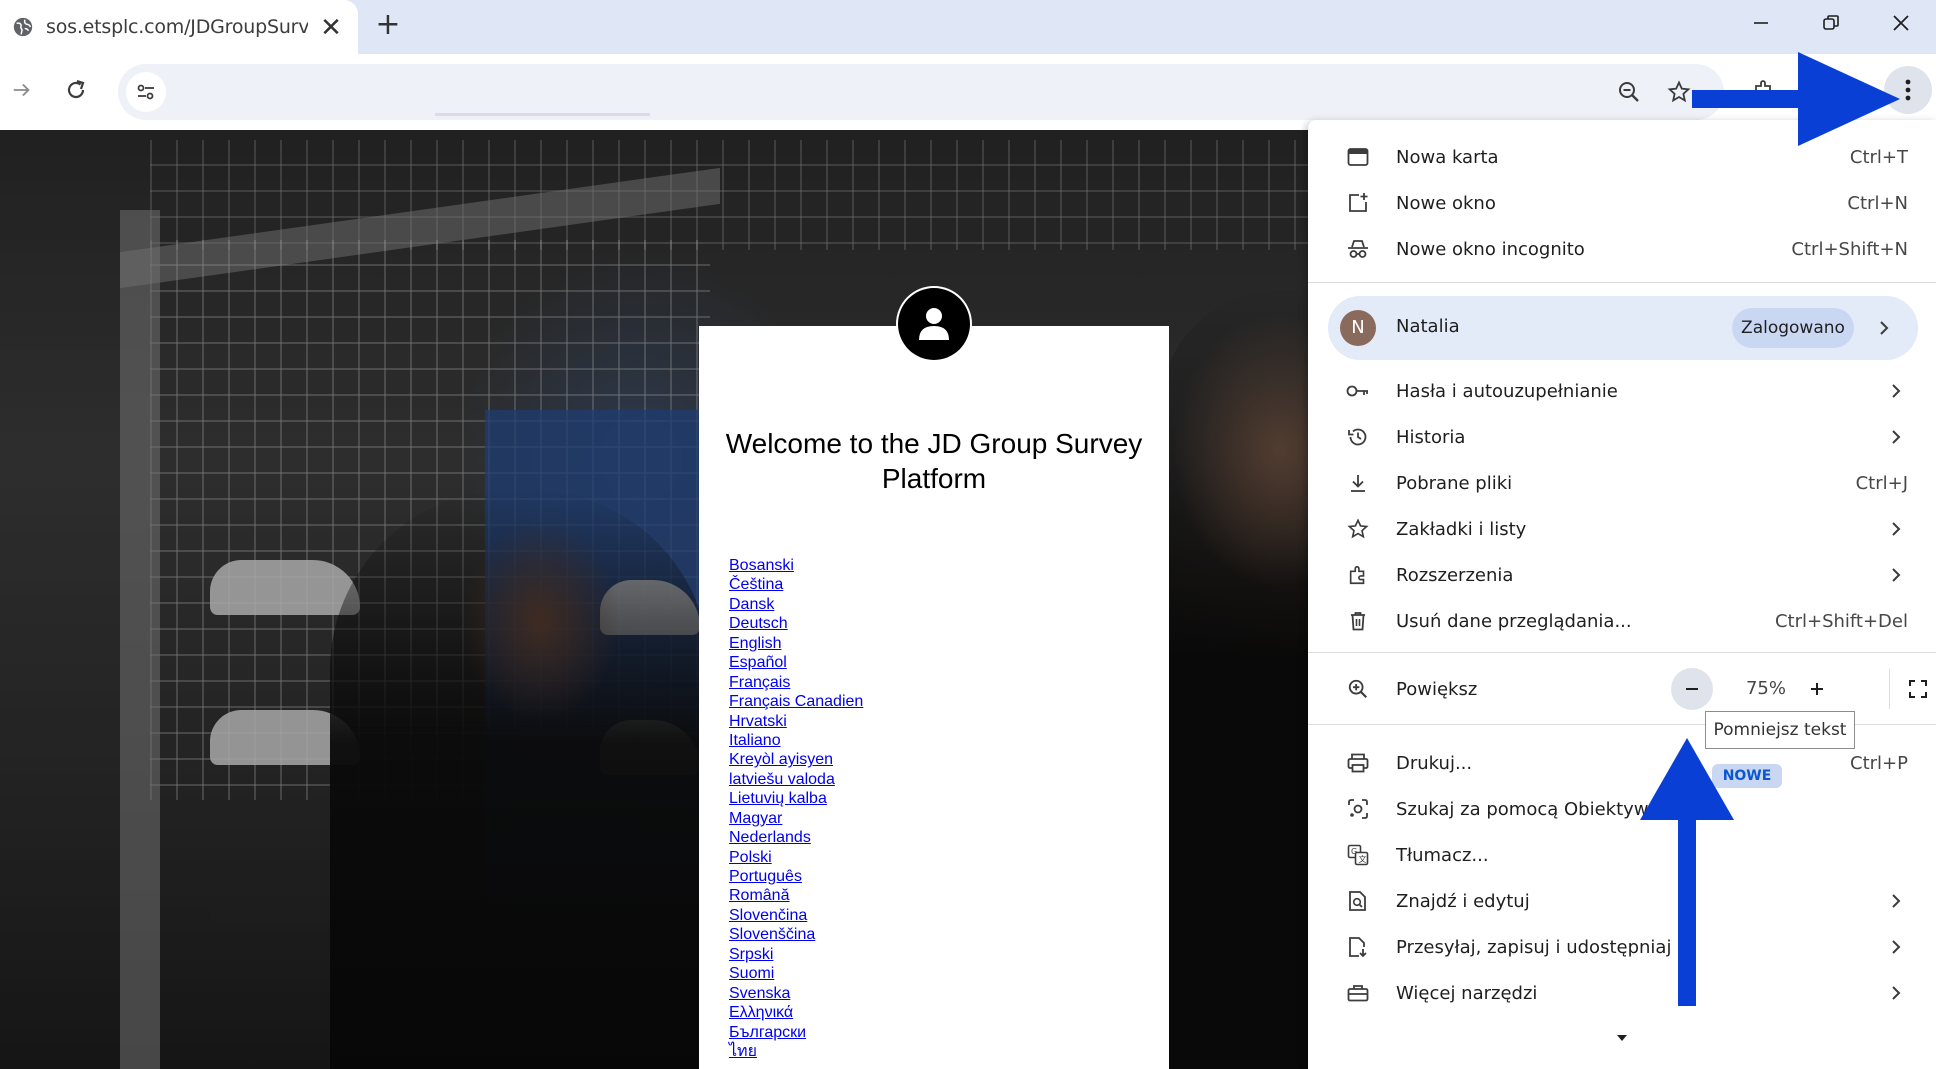  I want to click on language-link: Nederlands, so click(770, 837).